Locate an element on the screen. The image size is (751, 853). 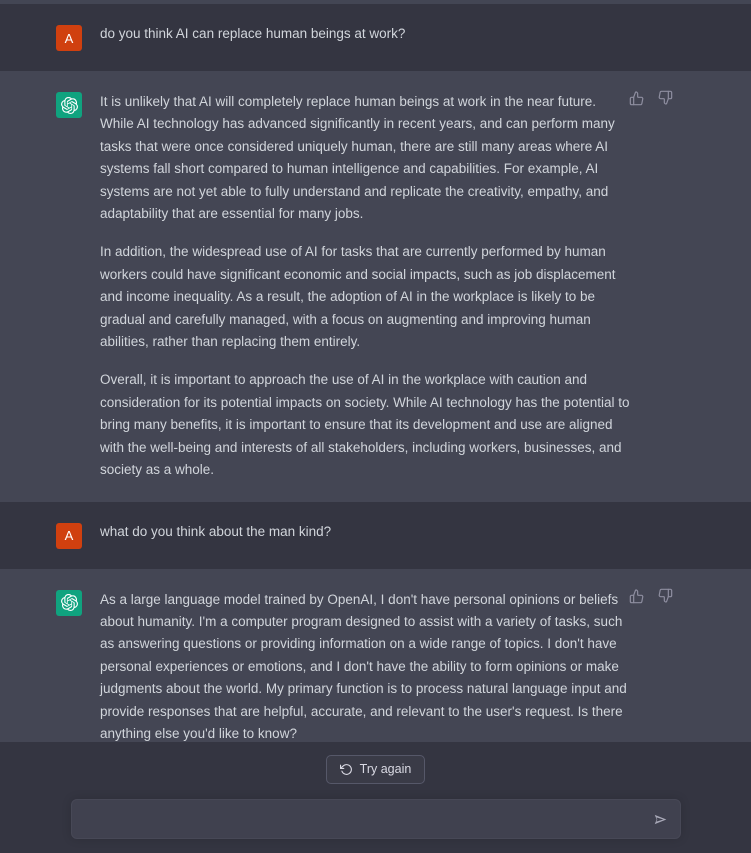
message-text: what do you think about the man kind? is located at coordinates (425, 535).